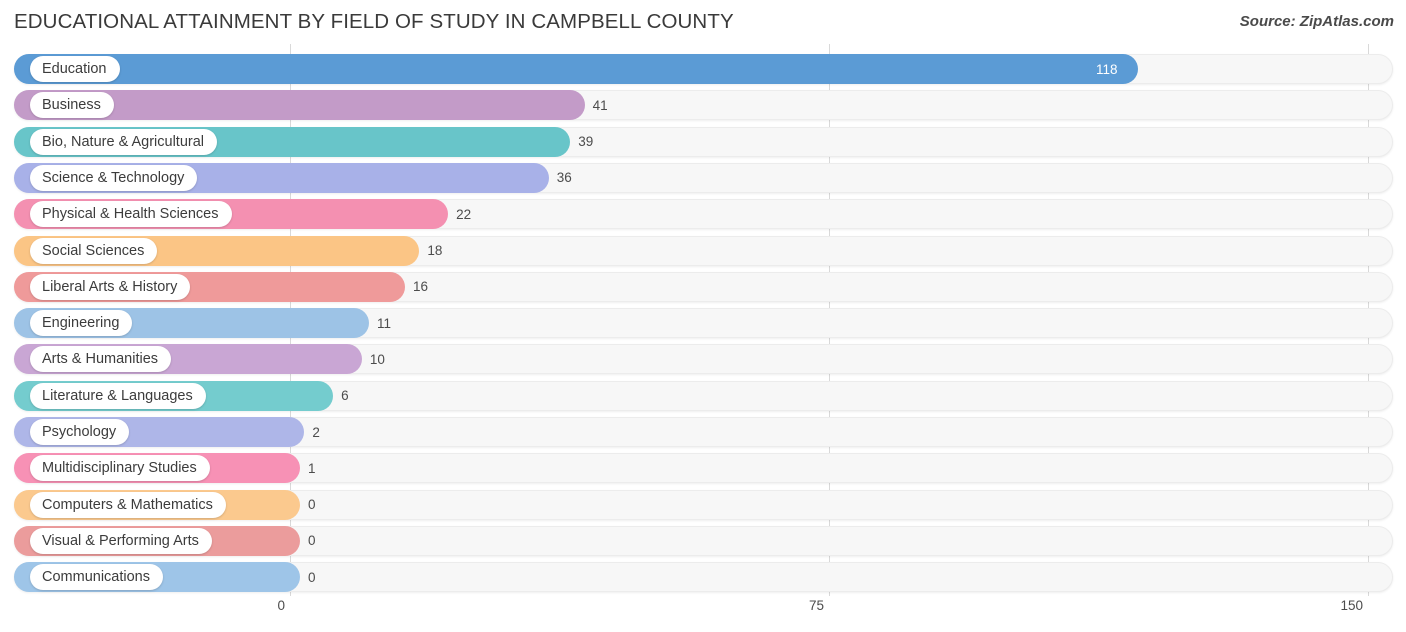 The width and height of the screenshot is (1406, 632). Describe the element at coordinates (281, 605) in the screenshot. I see `x-axis-tick-label: 0` at that location.